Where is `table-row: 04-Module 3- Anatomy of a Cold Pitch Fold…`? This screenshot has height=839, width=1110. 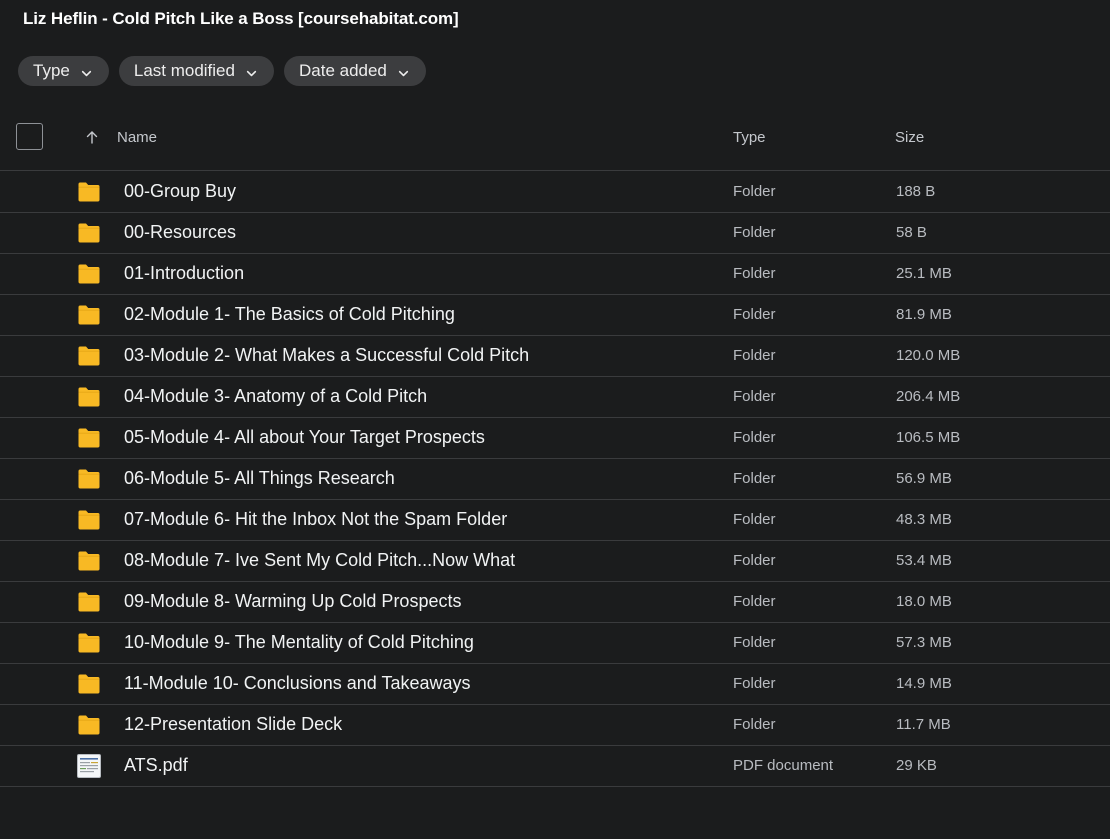
table-row: 04-Module 3- Anatomy of a Cold Pitch Fold… is located at coordinates (555, 397).